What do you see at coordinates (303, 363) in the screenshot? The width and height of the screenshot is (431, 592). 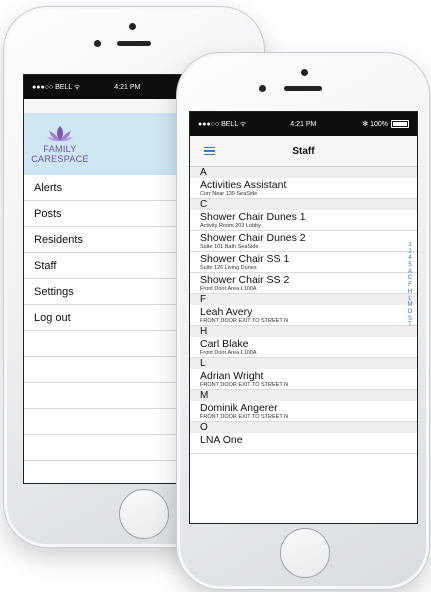 I see `section-header-l: L` at bounding box center [303, 363].